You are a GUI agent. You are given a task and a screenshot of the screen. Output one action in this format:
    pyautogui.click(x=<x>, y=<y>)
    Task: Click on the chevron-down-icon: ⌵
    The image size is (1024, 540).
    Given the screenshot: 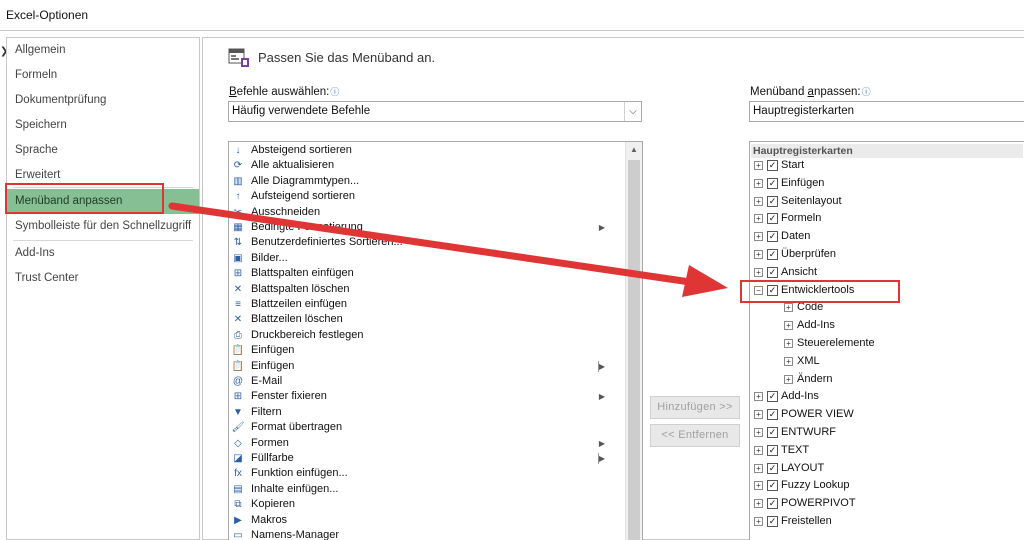 What is the action you would take?
    pyautogui.click(x=632, y=111)
    